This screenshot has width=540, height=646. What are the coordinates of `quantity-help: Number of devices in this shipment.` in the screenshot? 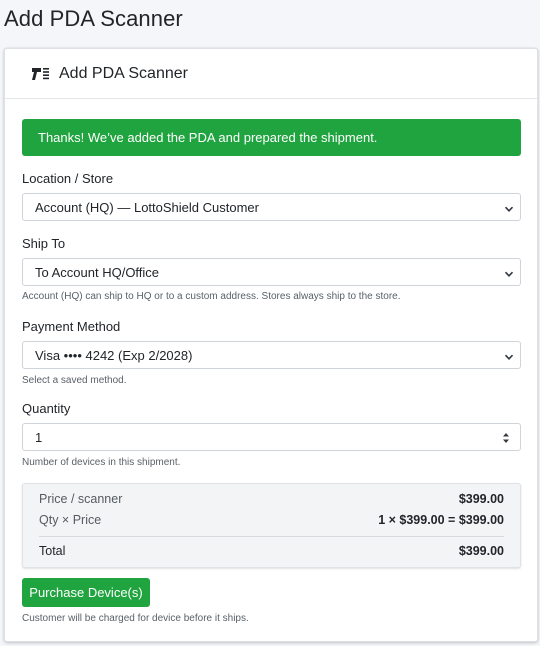 It's located at (101, 462).